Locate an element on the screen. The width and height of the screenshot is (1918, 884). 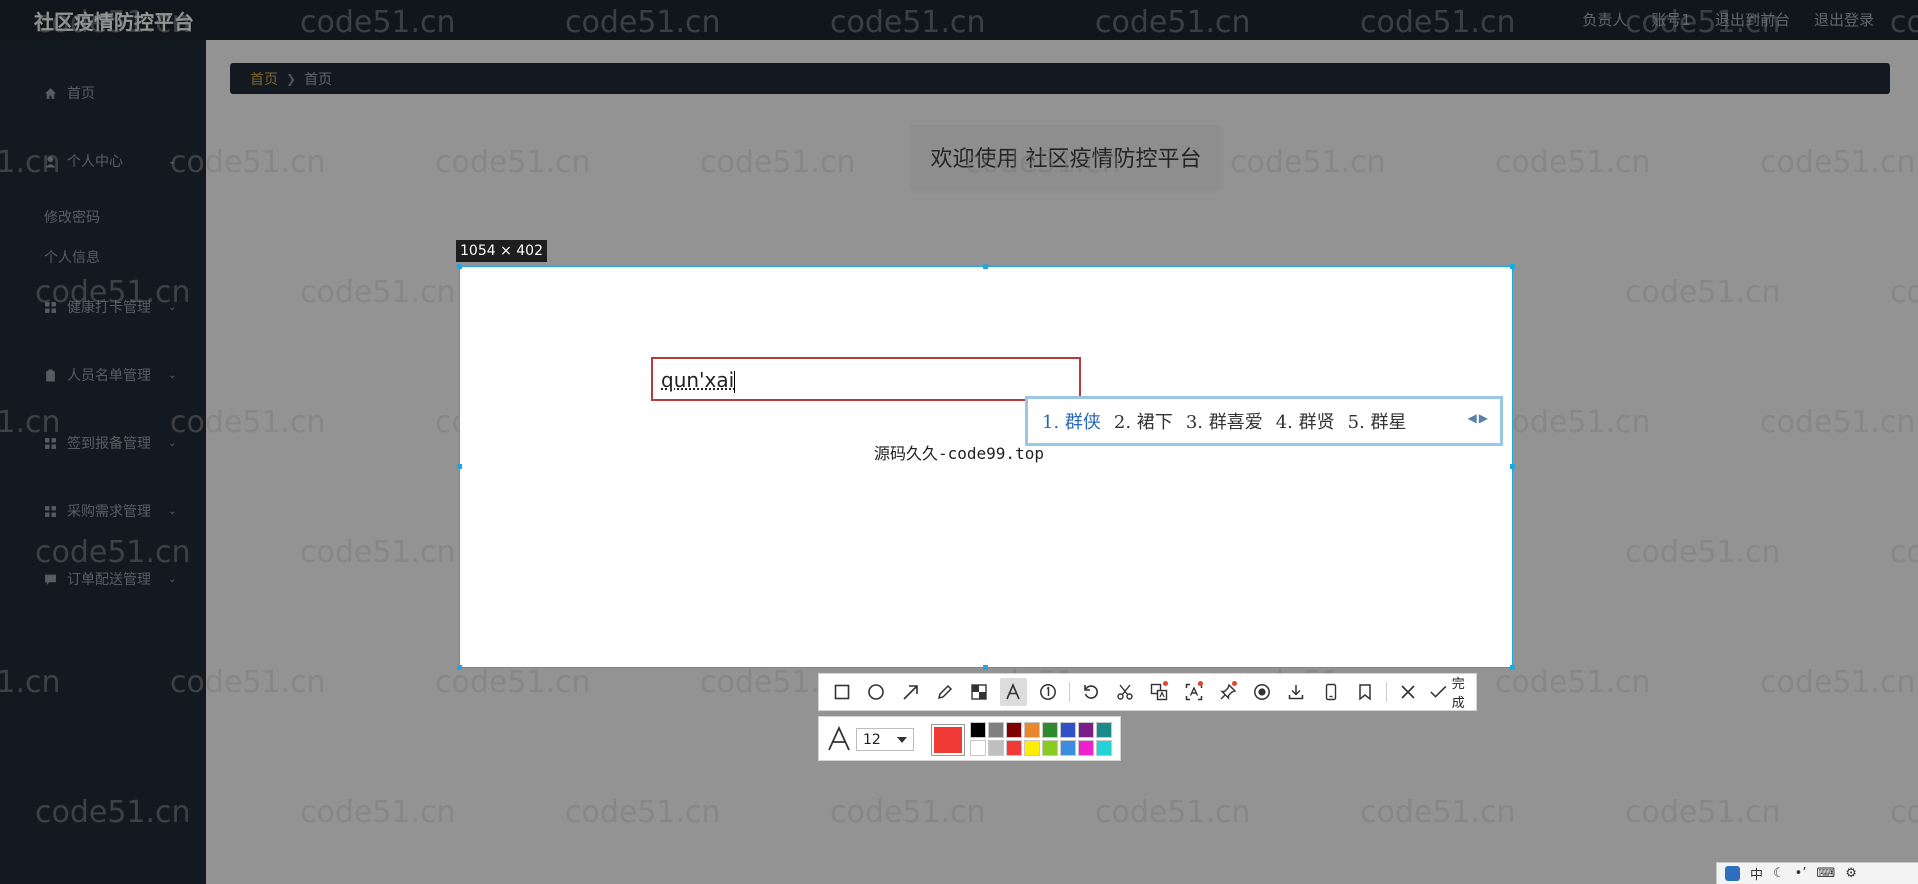
close-icon is located at coordinates (1408, 692).